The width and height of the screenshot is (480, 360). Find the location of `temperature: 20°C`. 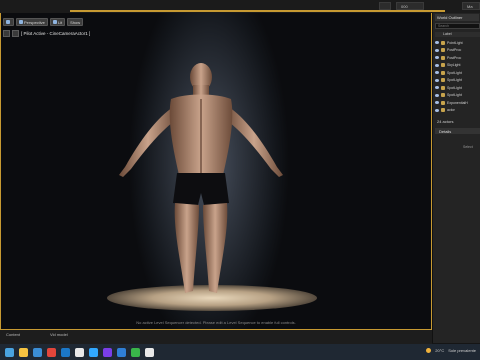

temperature: 20°C is located at coordinates (440, 350).